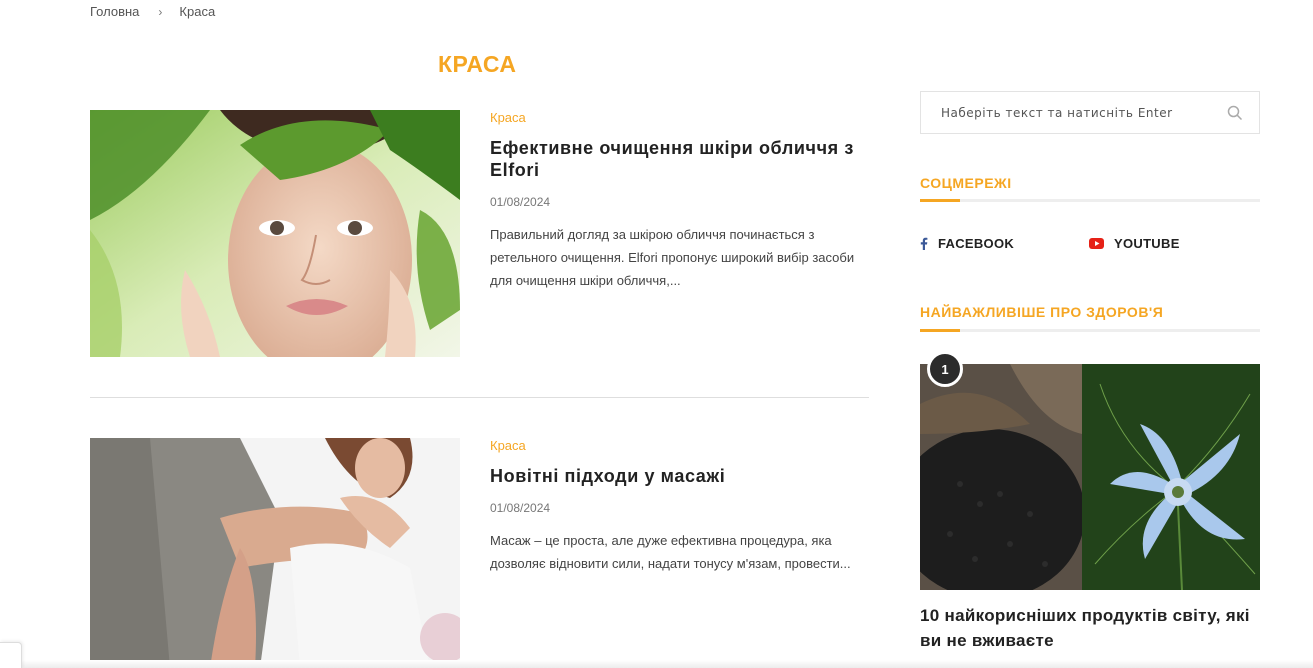 This screenshot has width=1313, height=668. Describe the element at coordinates (11, 655) in the screenshot. I see `corner-widget` at that location.